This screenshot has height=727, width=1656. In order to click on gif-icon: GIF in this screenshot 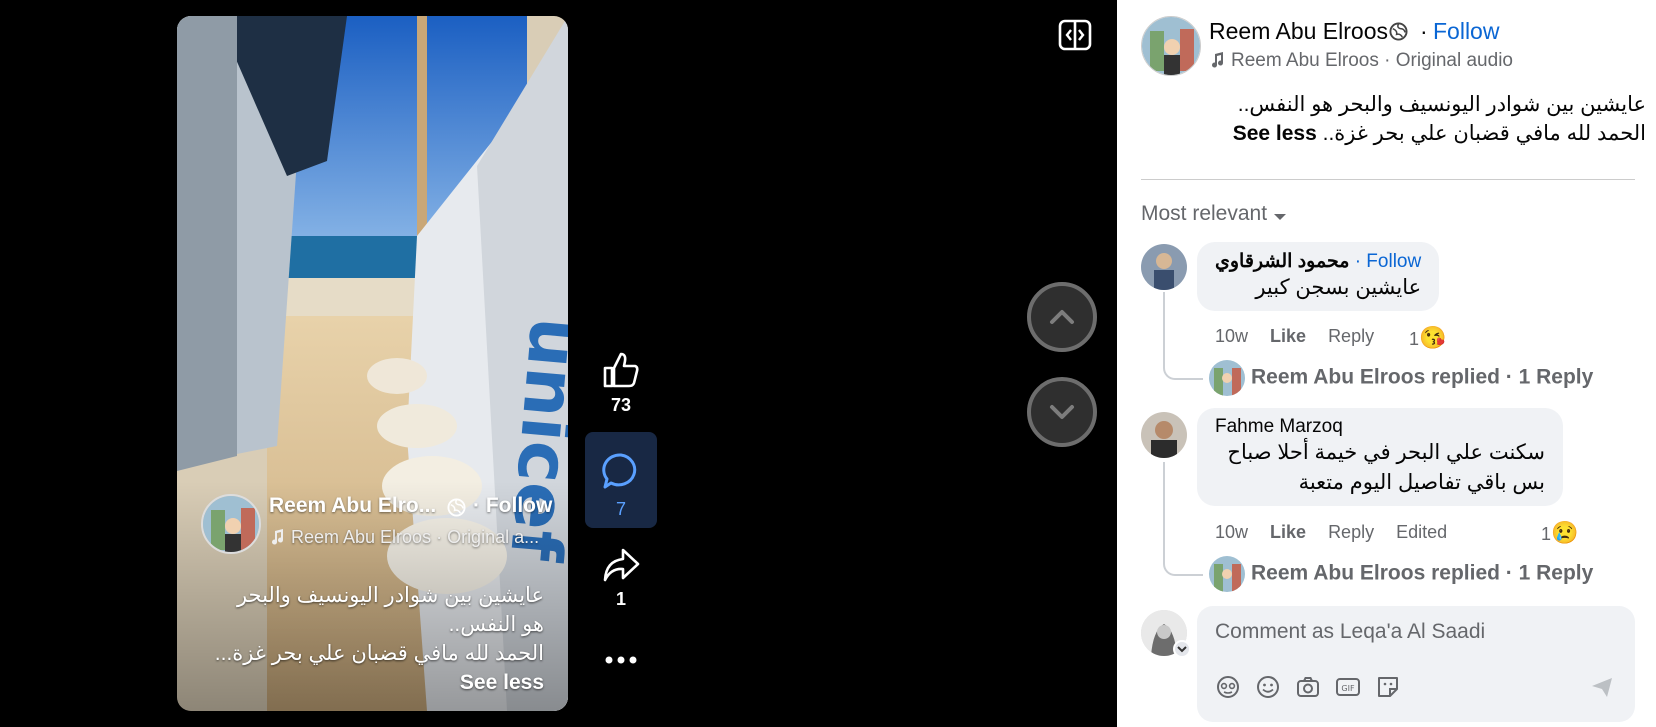, I will do `click(1348, 687)`.